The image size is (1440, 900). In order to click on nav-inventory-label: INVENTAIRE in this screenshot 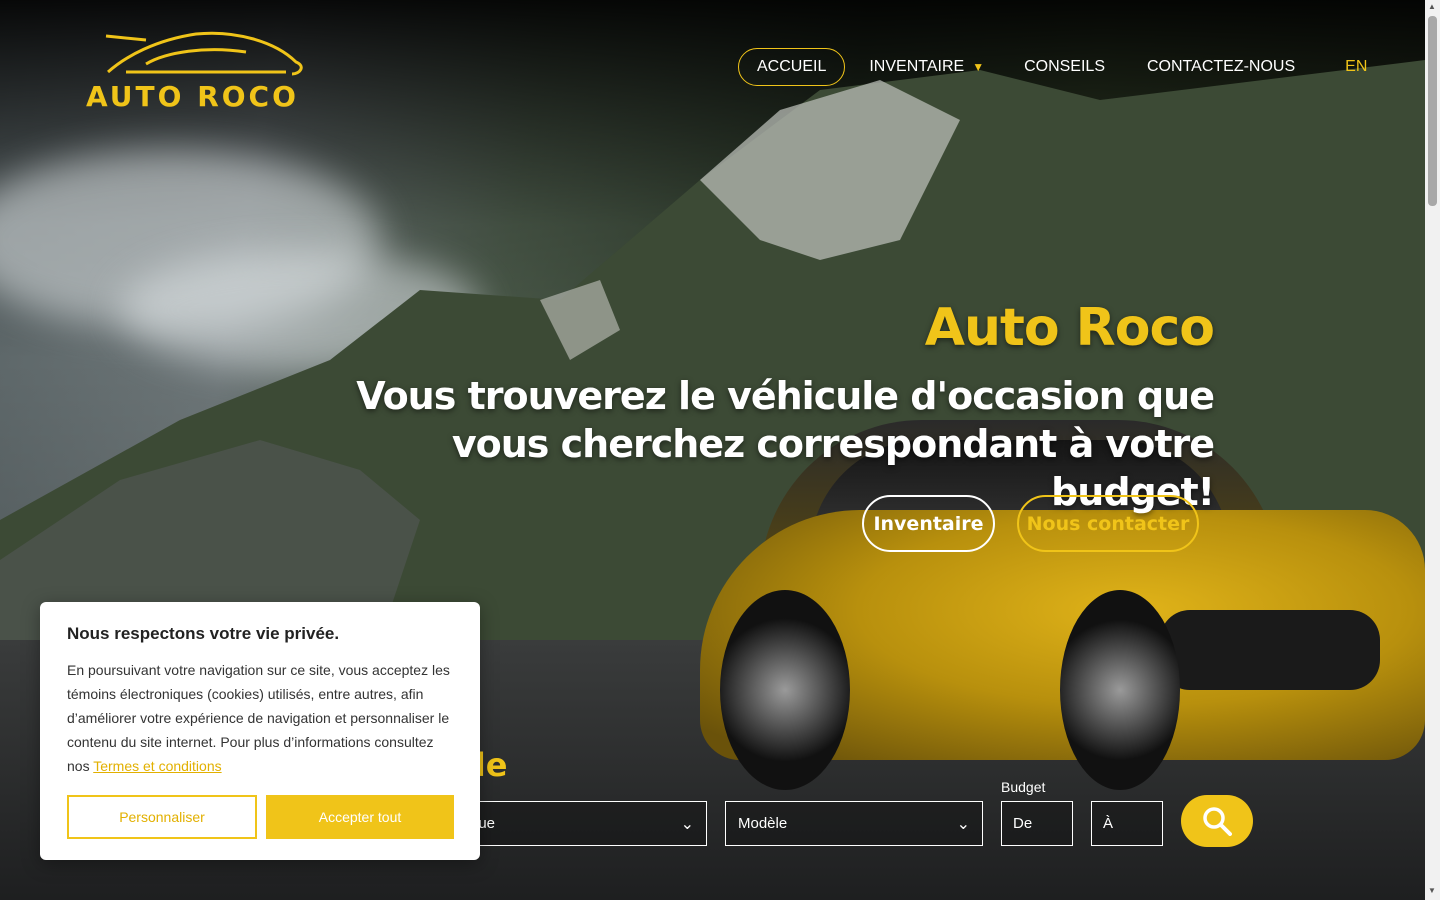, I will do `click(917, 66)`.